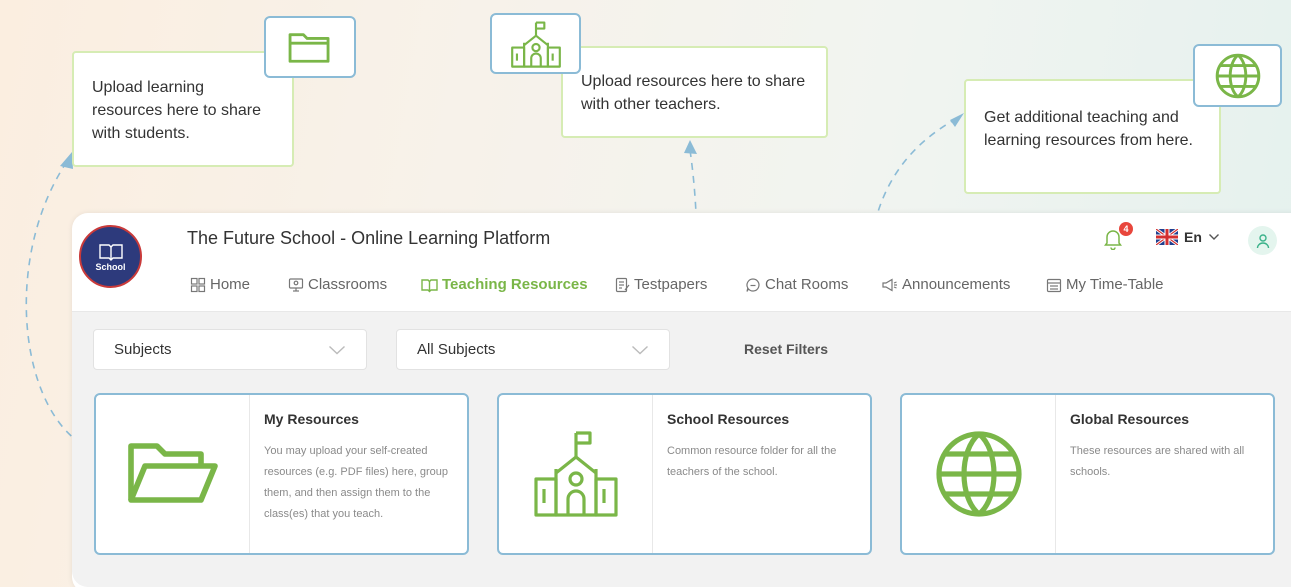  What do you see at coordinates (348, 284) in the screenshot?
I see `nav-classrooms-label: Classrooms` at bounding box center [348, 284].